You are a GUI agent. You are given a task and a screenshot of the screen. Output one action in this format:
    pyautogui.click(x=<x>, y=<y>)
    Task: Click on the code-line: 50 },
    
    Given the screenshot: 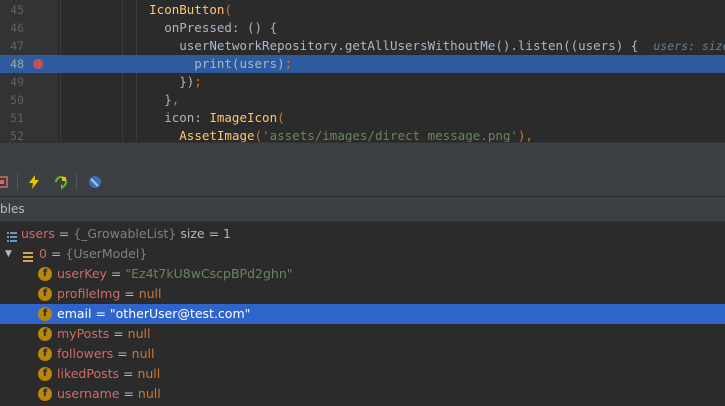 What is the action you would take?
    pyautogui.click(x=362, y=100)
    